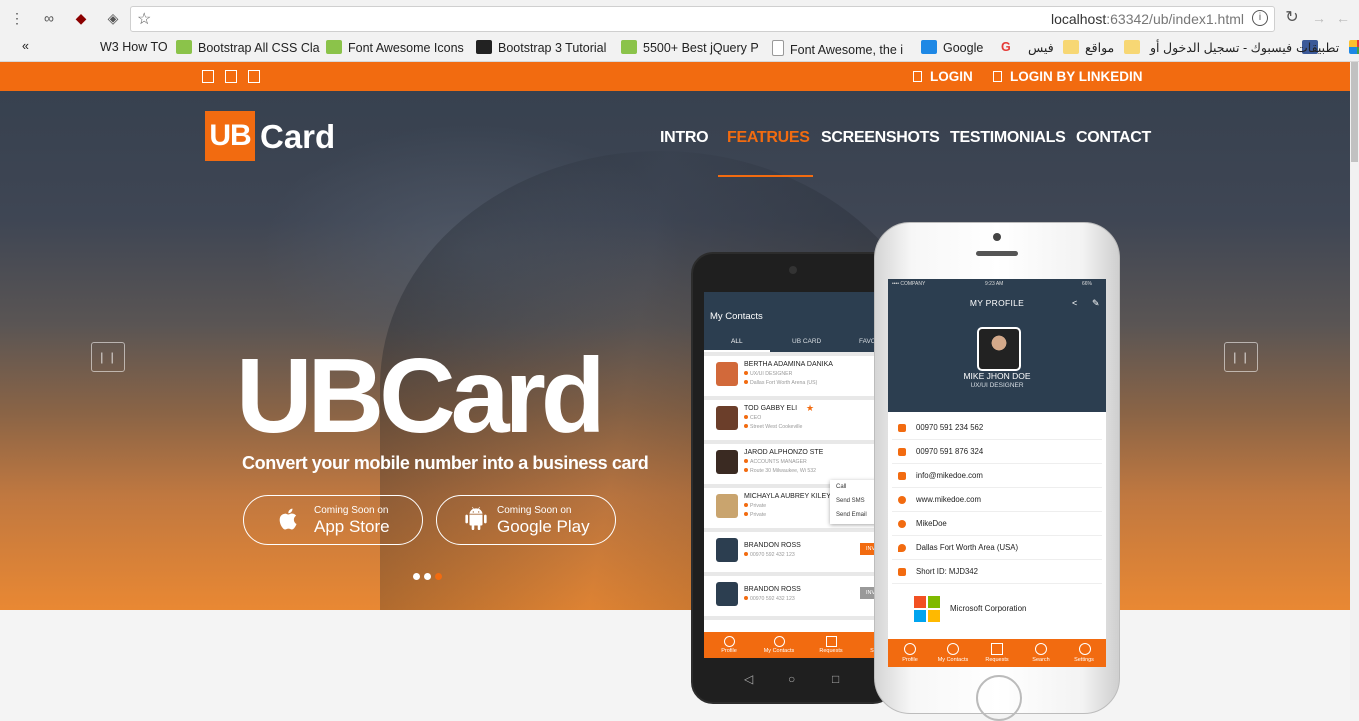  What do you see at coordinates (997, 649) in the screenshot?
I see `requests-icon` at bounding box center [997, 649].